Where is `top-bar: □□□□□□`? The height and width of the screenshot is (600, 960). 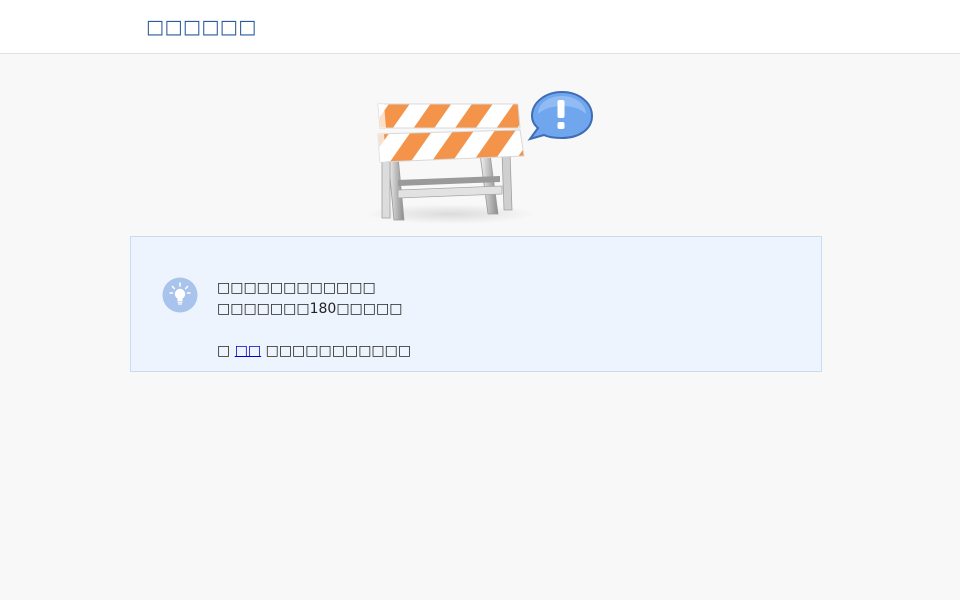
top-bar: □□□□□□ is located at coordinates (480, 27).